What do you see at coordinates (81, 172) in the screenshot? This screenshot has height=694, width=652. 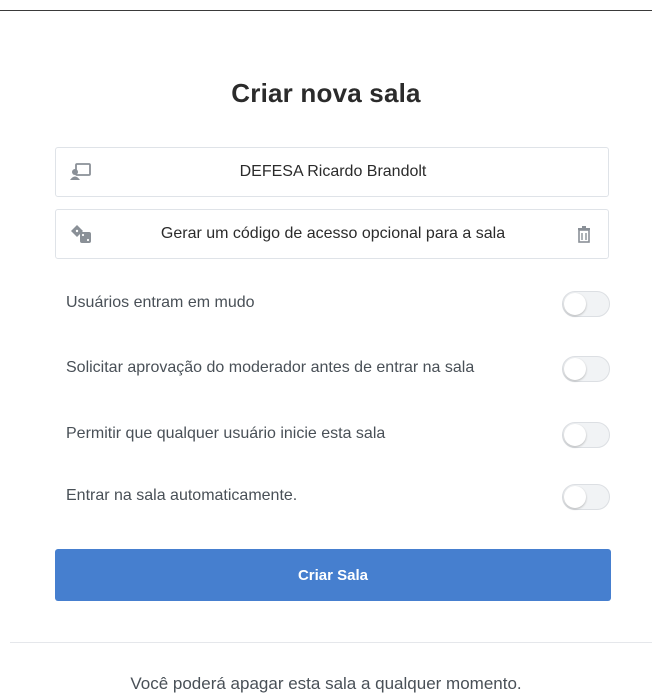 I see `room-icon` at bounding box center [81, 172].